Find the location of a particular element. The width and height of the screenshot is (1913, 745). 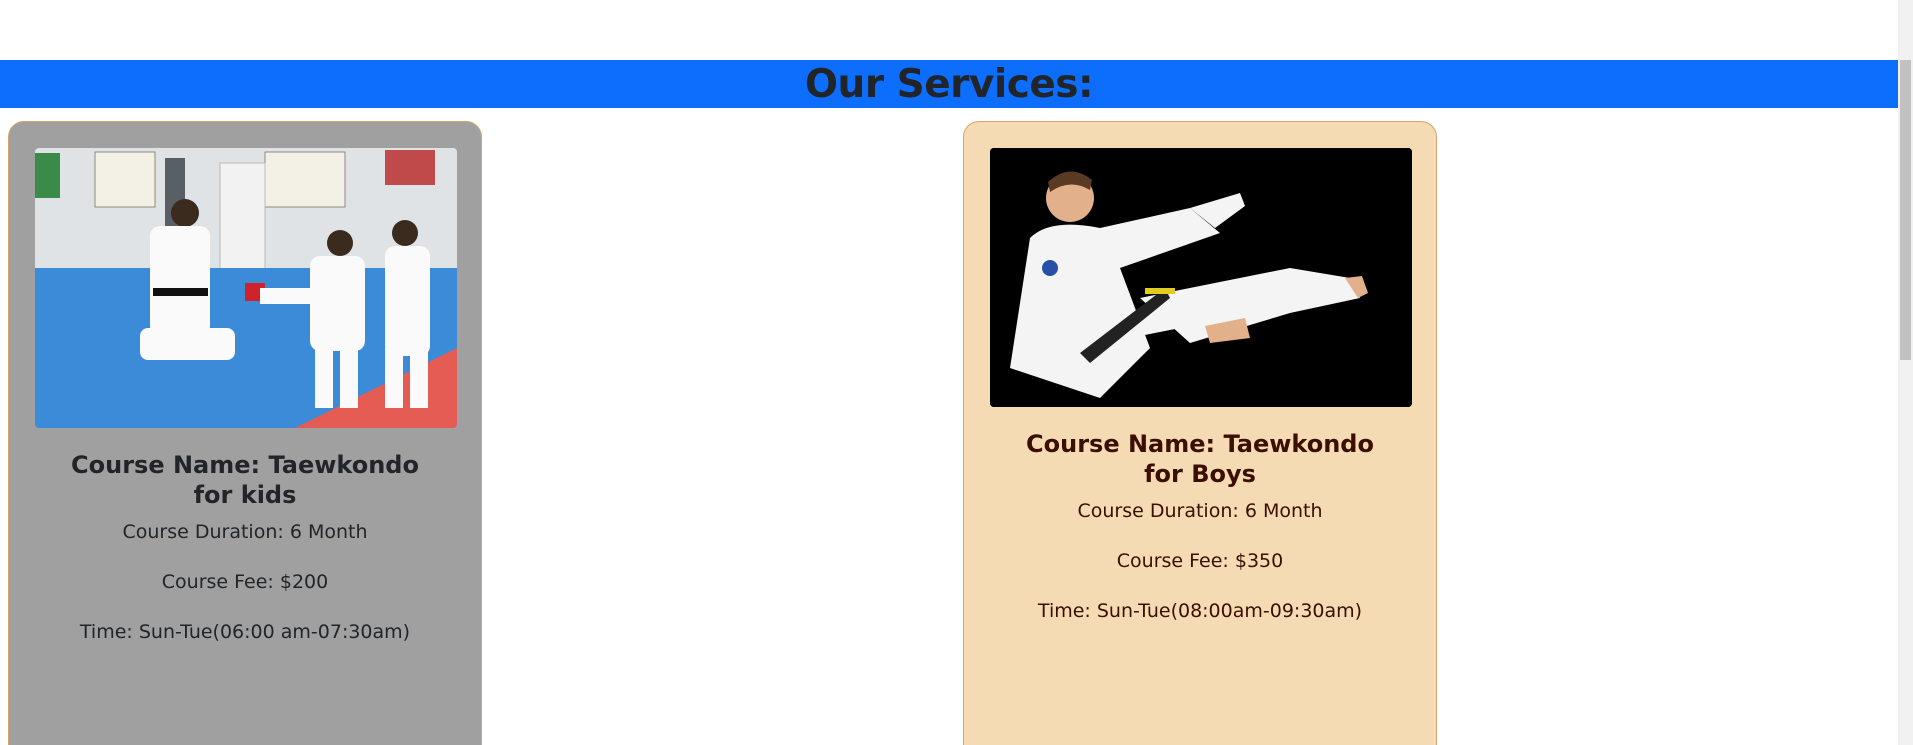

course-title: Course Name: Taewkondo for Boys is located at coordinates (1200, 459).